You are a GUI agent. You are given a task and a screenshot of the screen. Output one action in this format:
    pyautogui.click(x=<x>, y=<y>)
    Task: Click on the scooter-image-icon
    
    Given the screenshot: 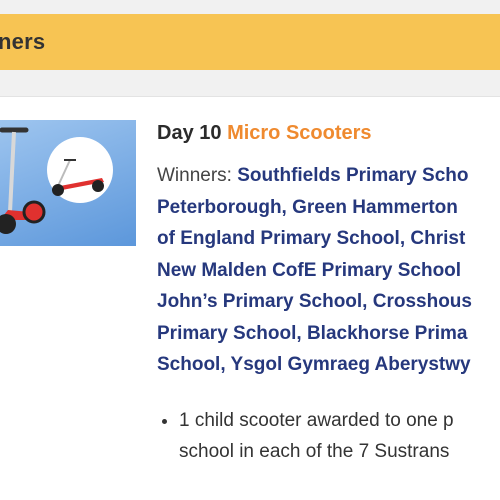 What is the action you would take?
    pyautogui.click(x=56, y=180)
    